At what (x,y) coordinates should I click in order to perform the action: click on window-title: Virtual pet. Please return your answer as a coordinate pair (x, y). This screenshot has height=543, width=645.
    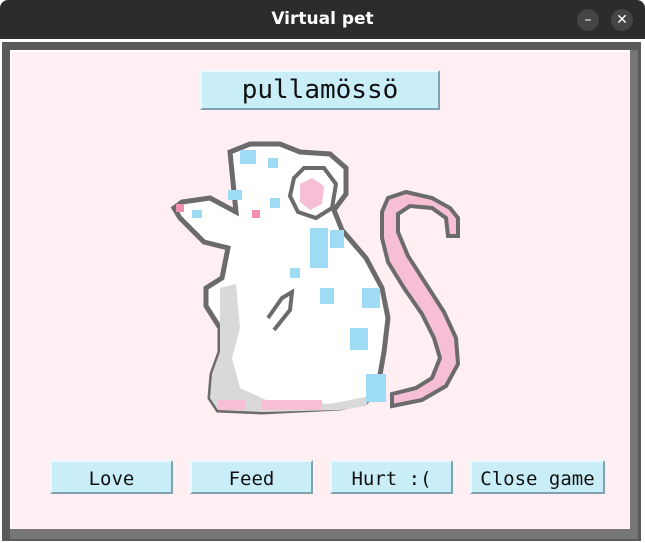
    Looking at the image, I should click on (322, 19).